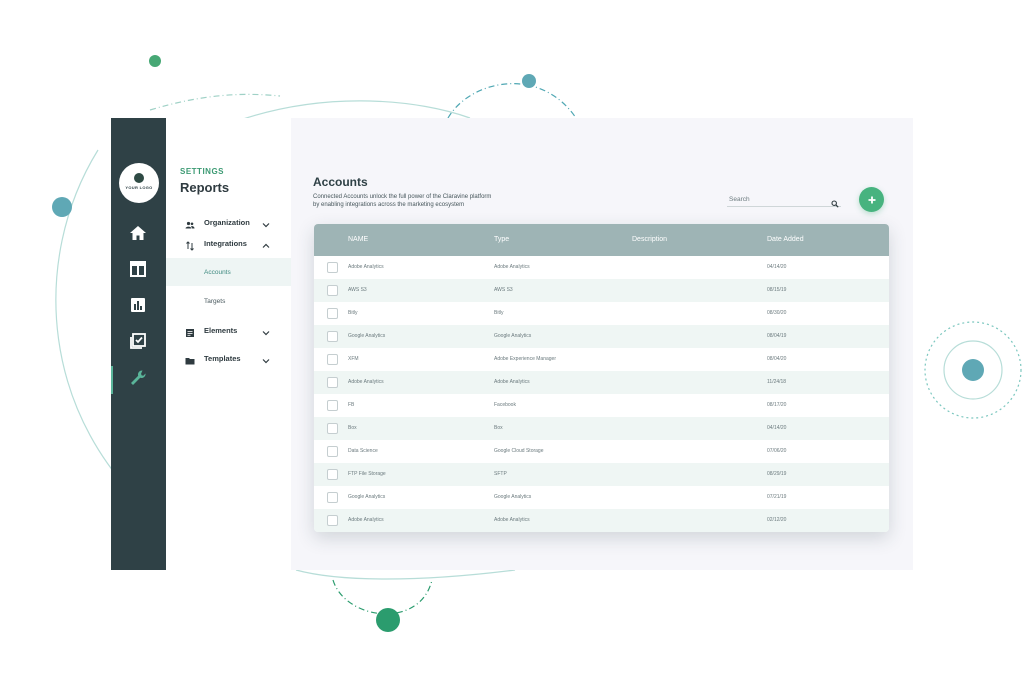  I want to click on sidebar-item-templates: Templates, so click(227, 358).